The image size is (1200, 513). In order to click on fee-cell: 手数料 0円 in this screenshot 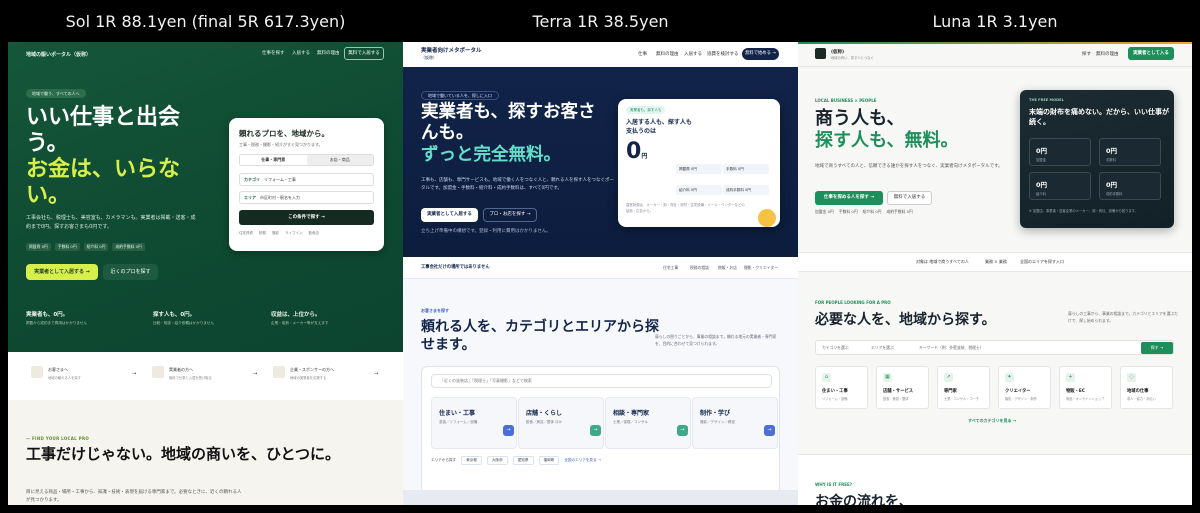, I will do `click(746, 169)`.